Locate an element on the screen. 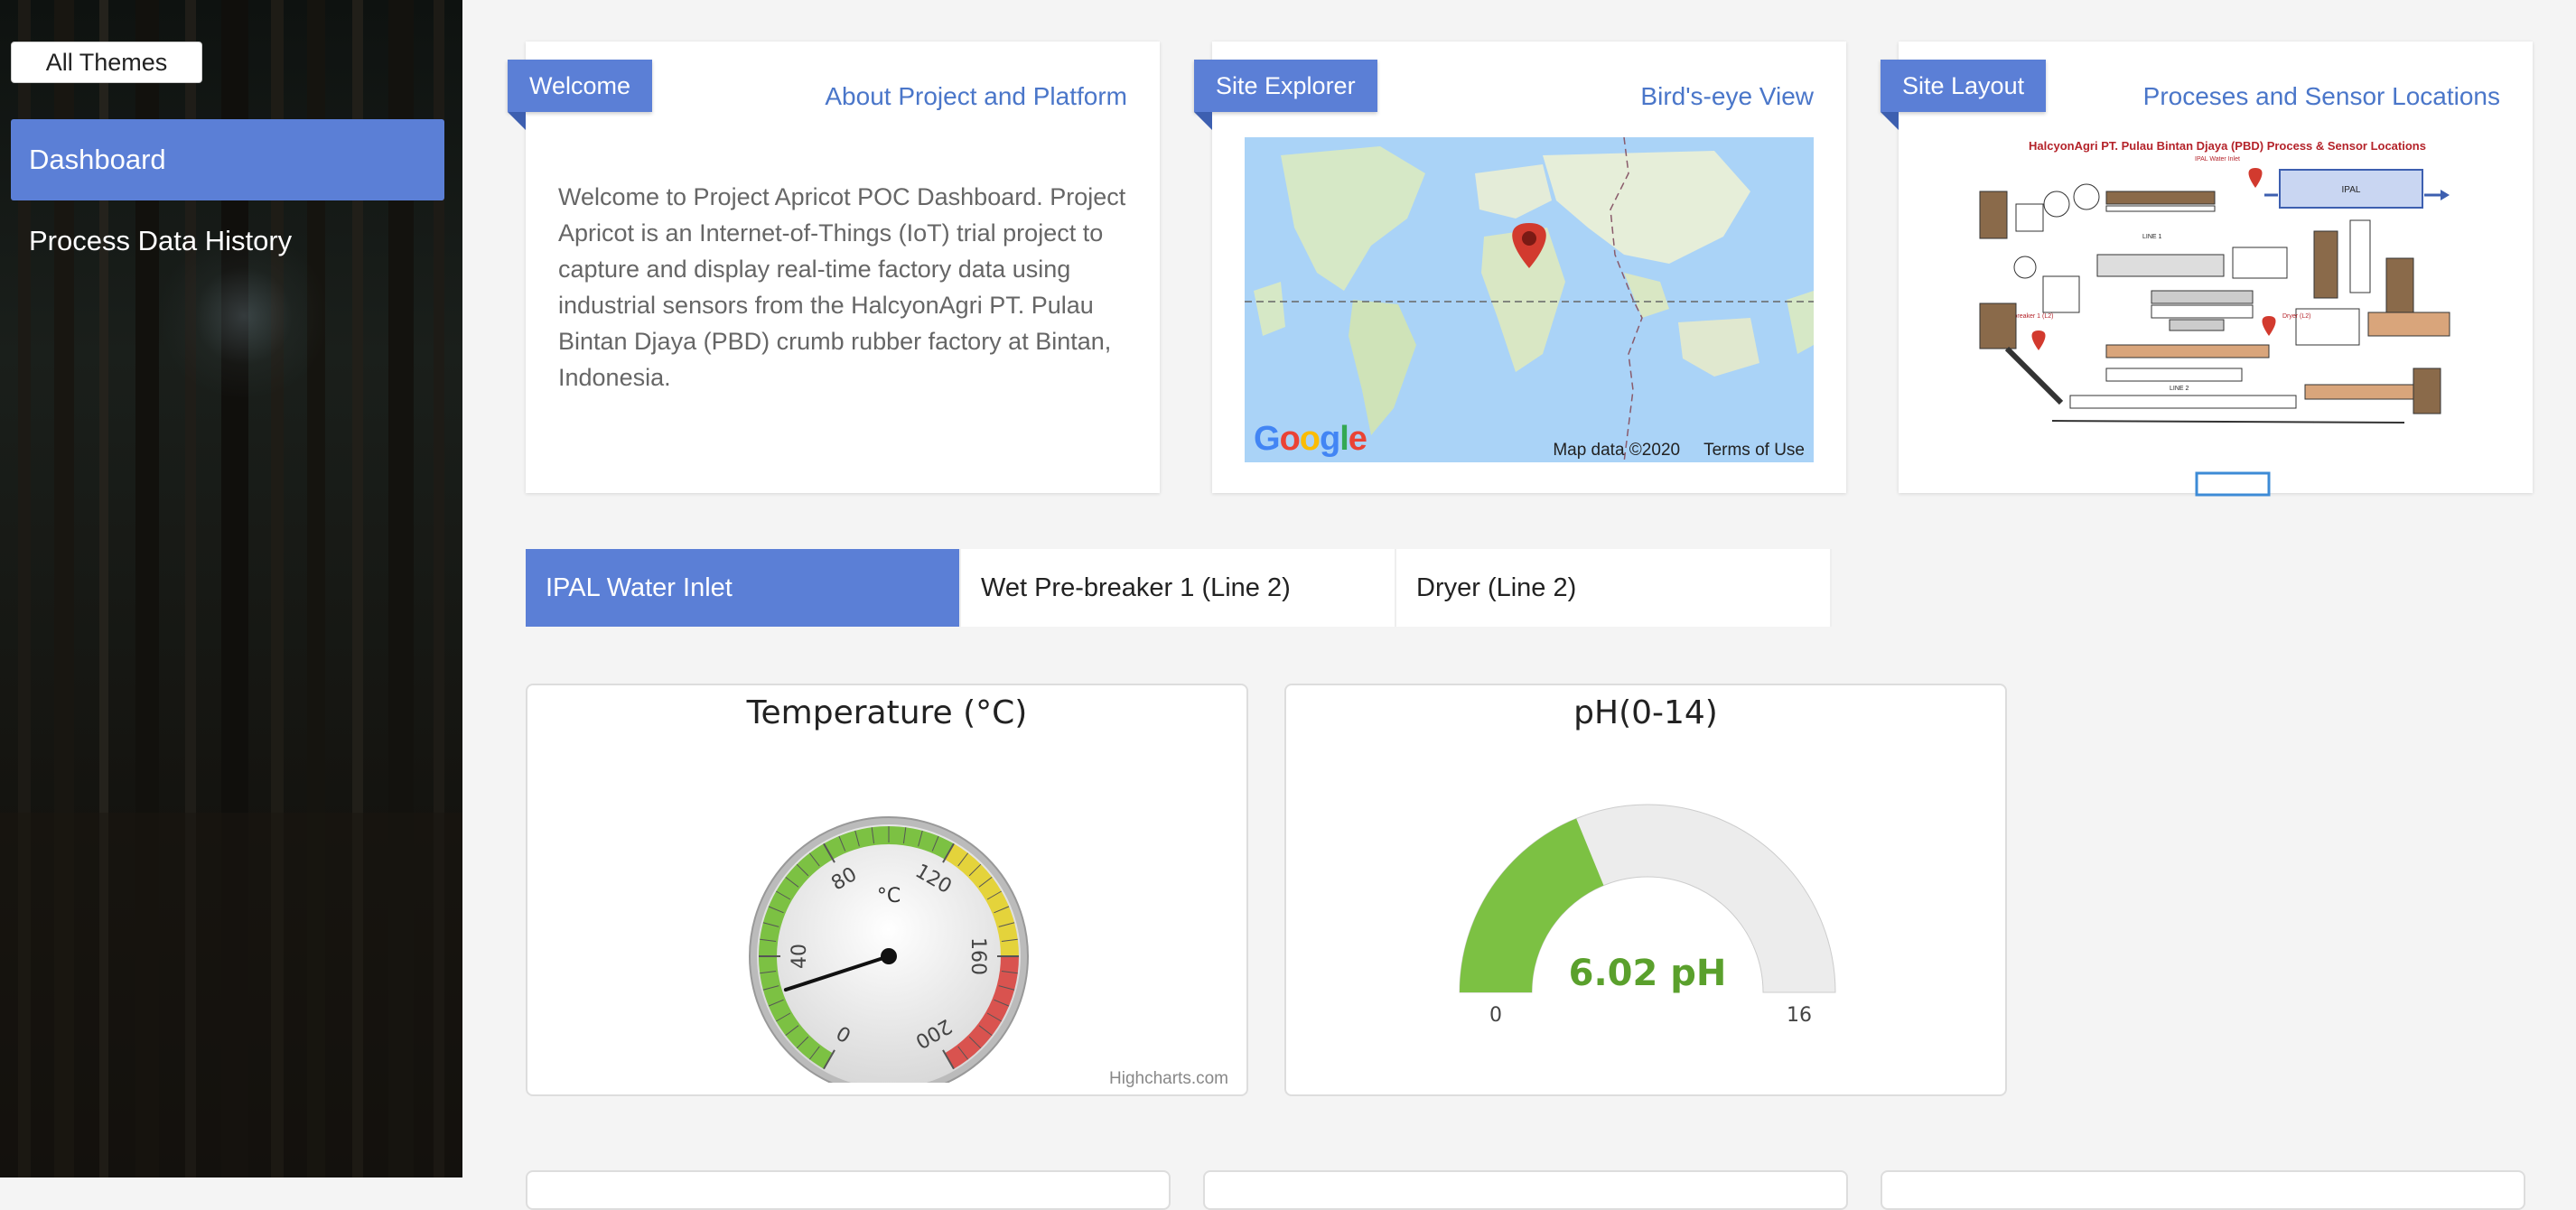 The image size is (2576, 1210). tab-ipal-water-inlet: IPAL Water Inlet is located at coordinates (743, 588).